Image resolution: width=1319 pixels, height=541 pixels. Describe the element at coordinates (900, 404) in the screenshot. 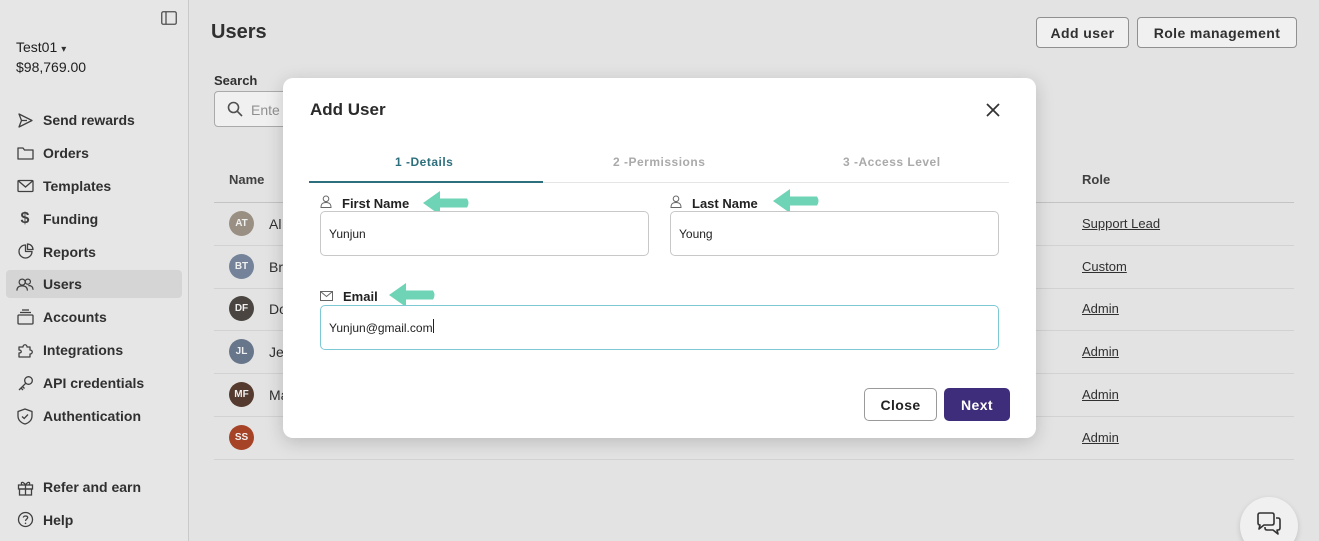

I see `close-button: Close` at that location.